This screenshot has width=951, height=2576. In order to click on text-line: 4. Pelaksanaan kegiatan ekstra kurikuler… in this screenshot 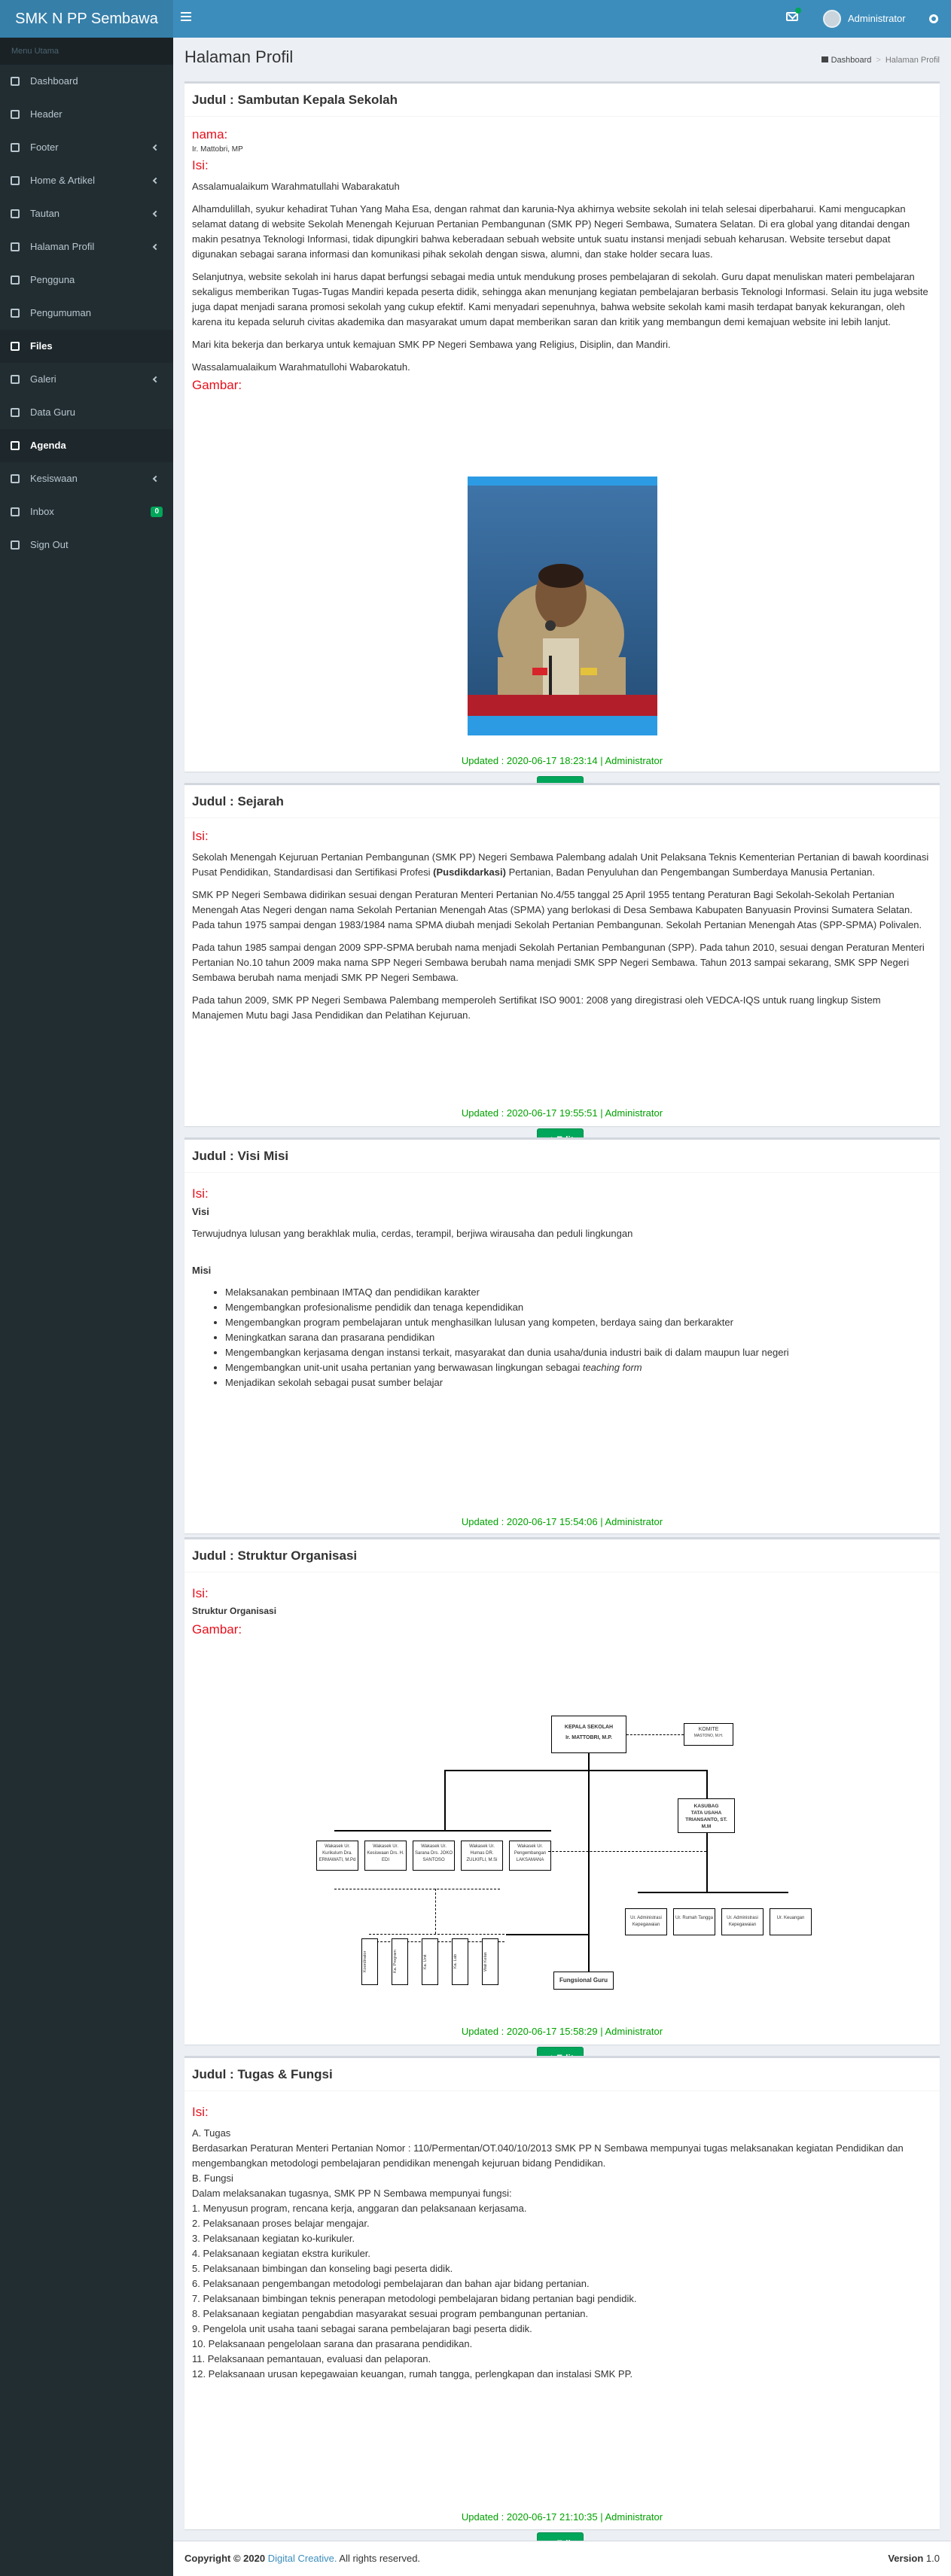, I will do `click(281, 2253)`.